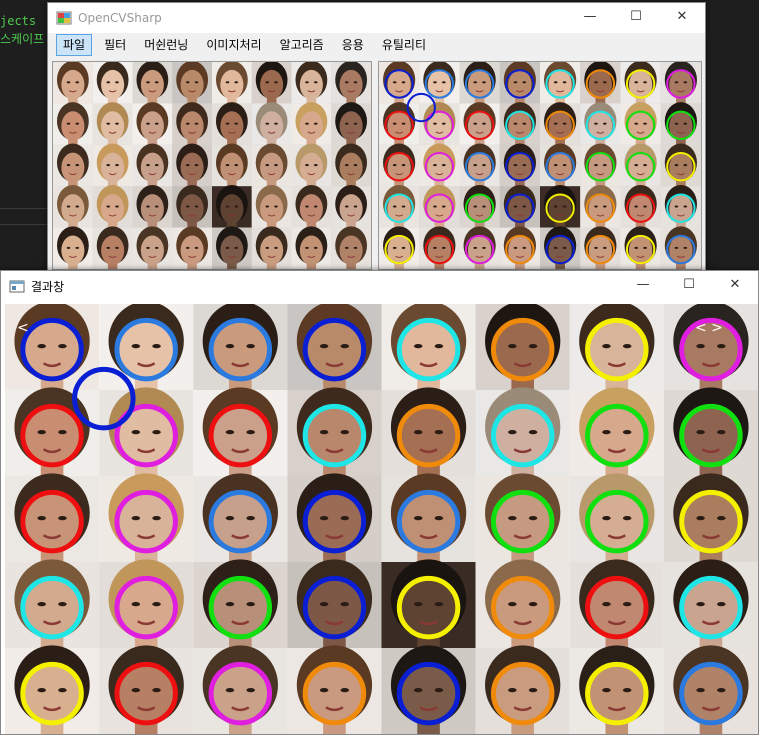 This screenshot has height=735, width=759. Describe the element at coordinates (212, 165) in the screenshot. I see `source-face-grid` at that location.